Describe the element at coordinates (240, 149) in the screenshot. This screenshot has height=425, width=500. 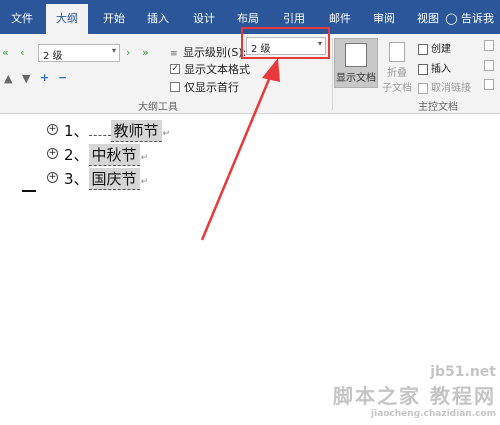
I see `annotation-arrow-icon` at that location.